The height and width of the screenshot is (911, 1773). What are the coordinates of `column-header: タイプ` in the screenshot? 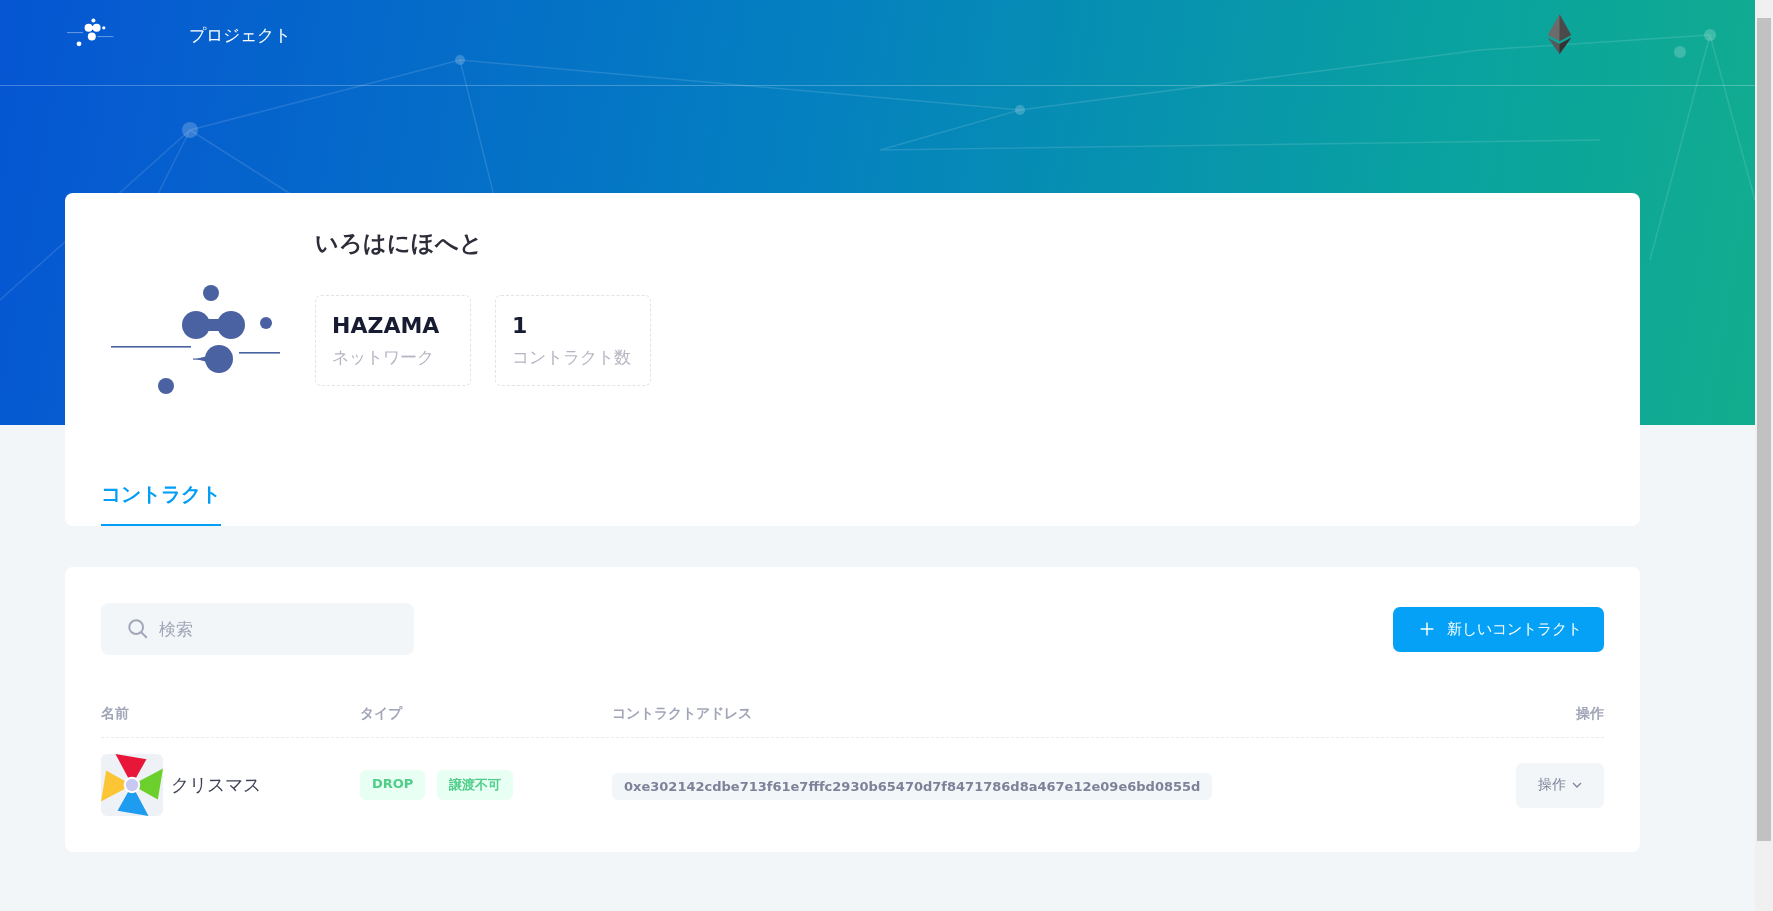 It's located at (382, 714).